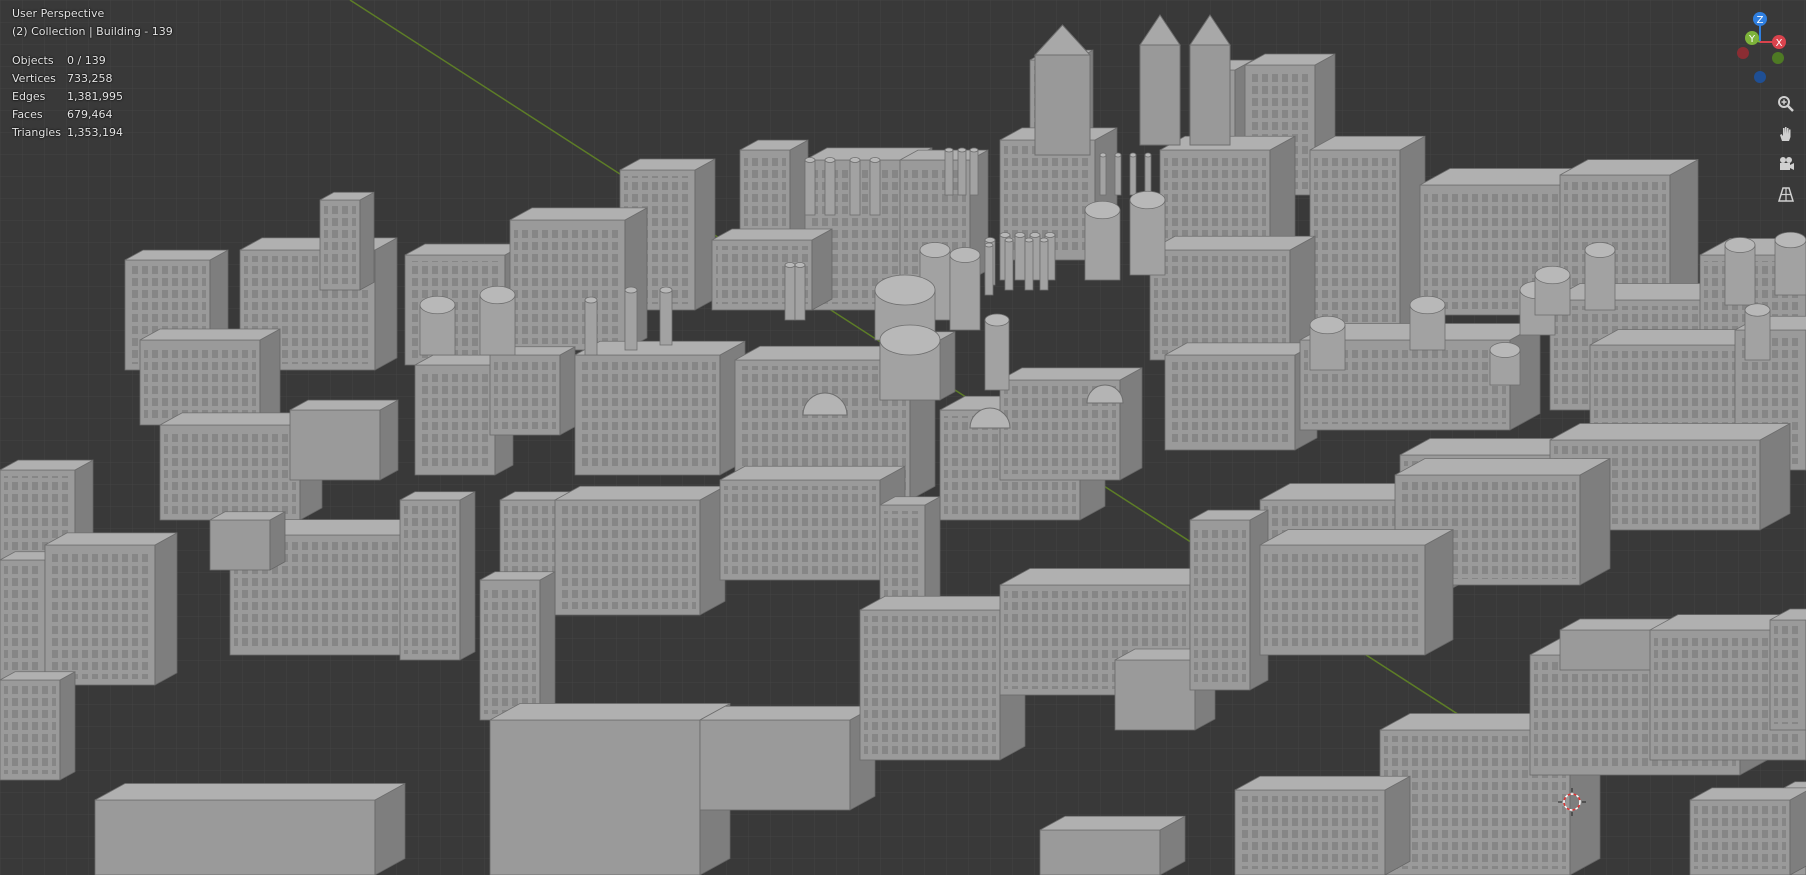  I want to click on svg-text: Z, so click(1760, 20).